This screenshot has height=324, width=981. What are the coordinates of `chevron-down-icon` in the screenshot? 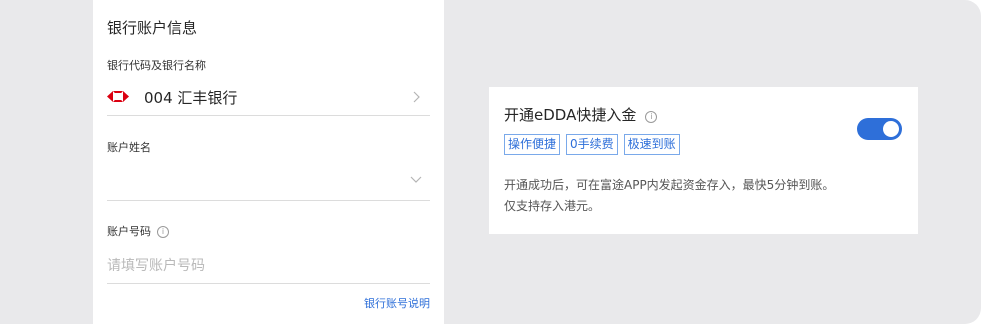 It's located at (416, 179).